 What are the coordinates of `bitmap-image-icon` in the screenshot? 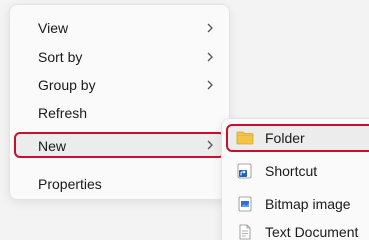 It's located at (245, 204).